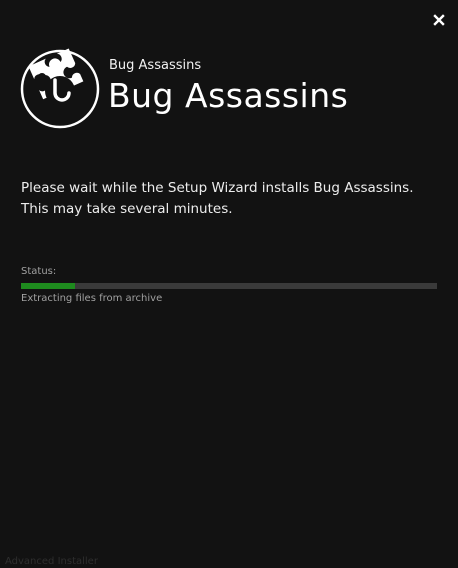  Describe the element at coordinates (229, 286) in the screenshot. I see `progress-bar` at that location.